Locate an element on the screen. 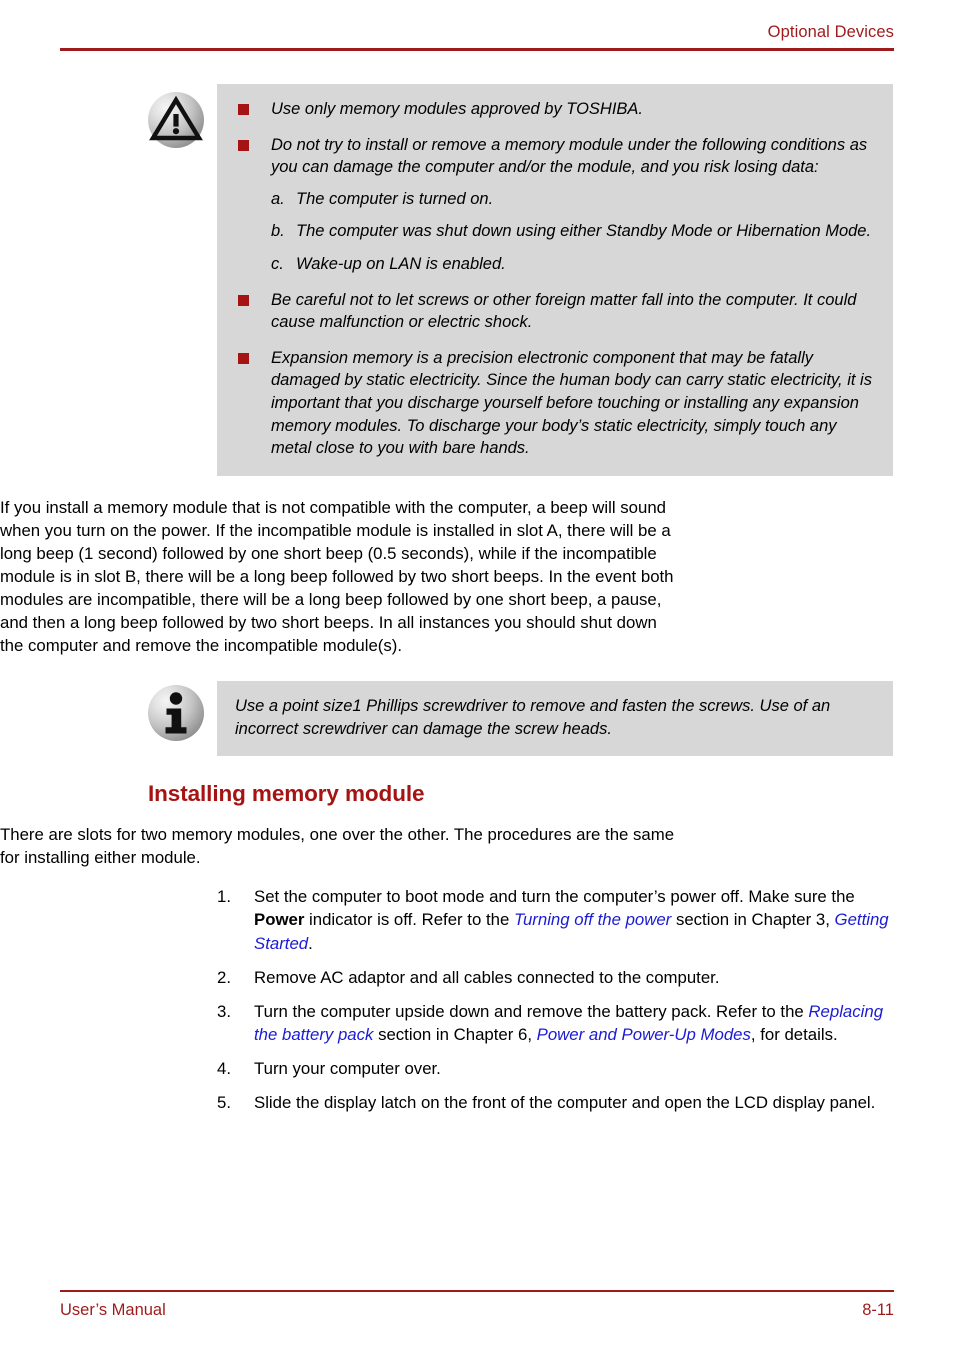 The height and width of the screenshot is (1352, 954). step-text: Turn your computer over. is located at coordinates (347, 1068).